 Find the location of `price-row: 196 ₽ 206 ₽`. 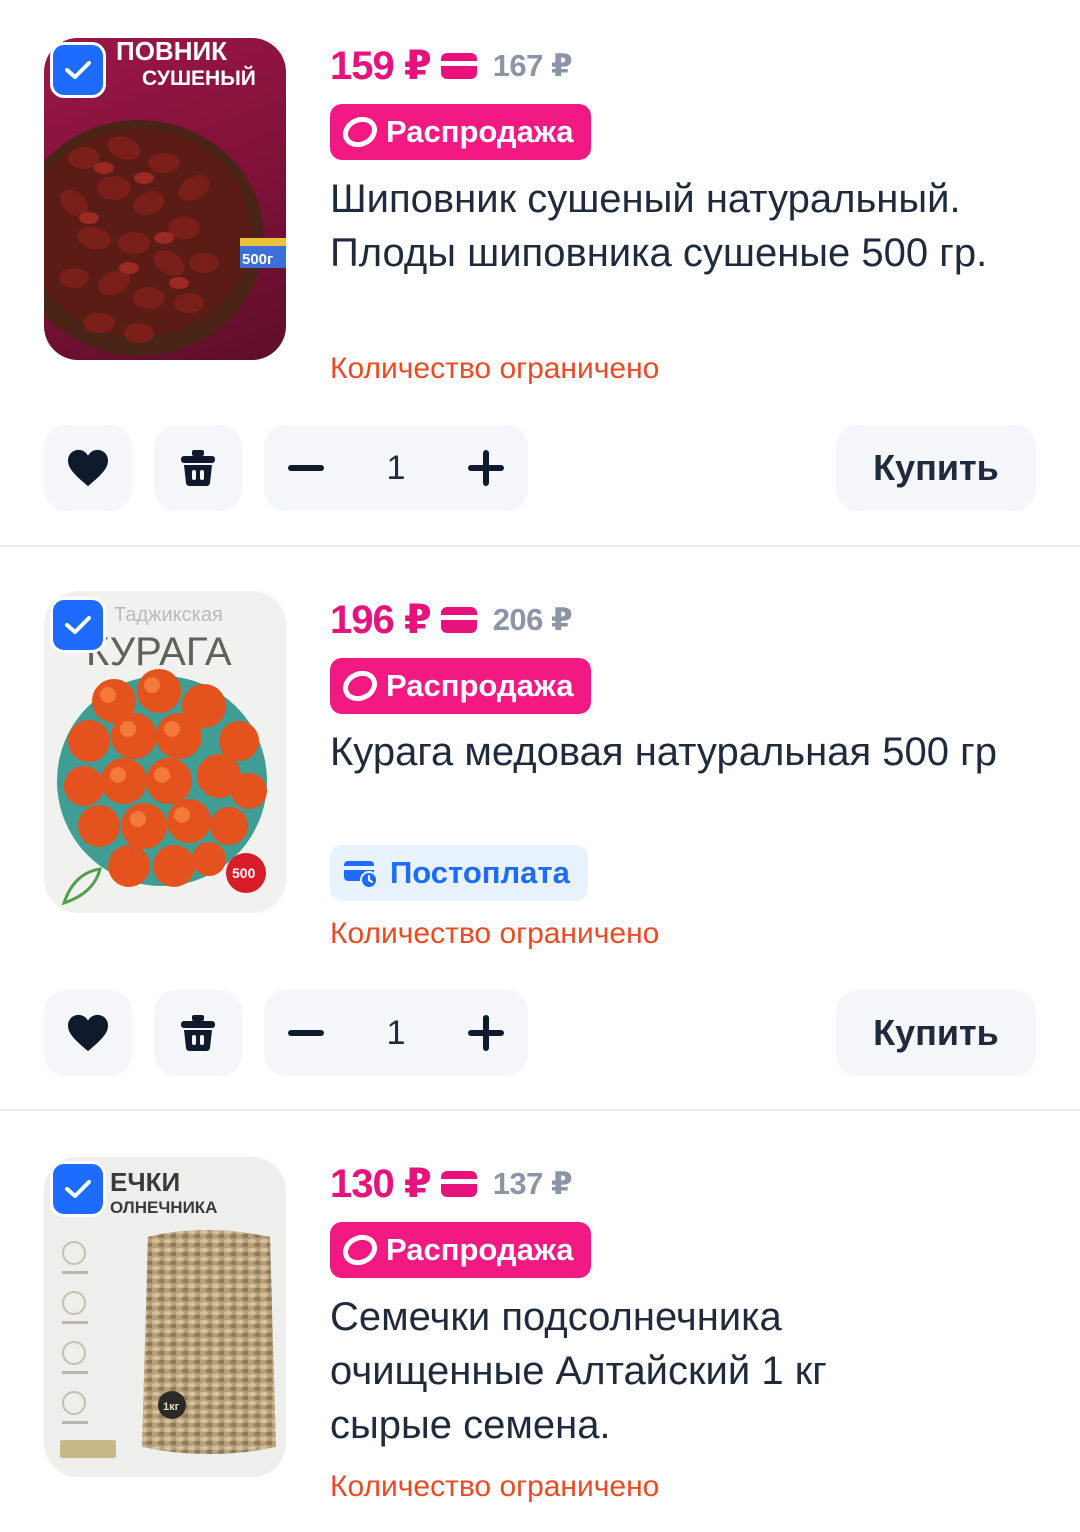

price-row: 196 ₽ 206 ₽ is located at coordinates (451, 620).